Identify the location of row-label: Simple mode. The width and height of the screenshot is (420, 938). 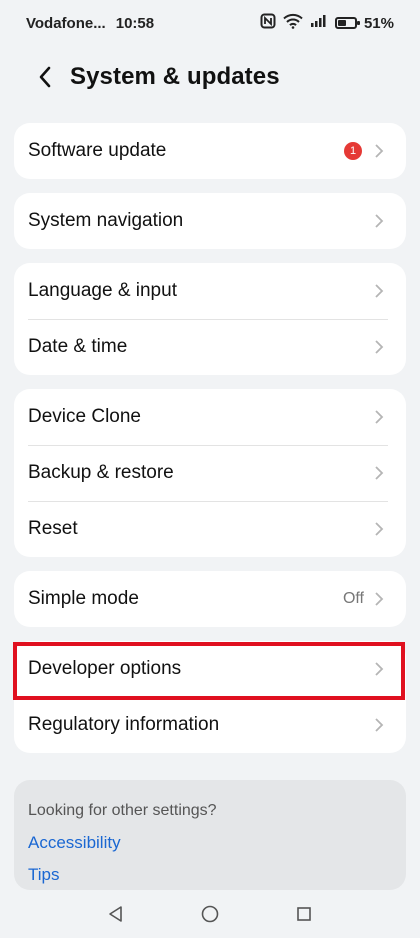
(83, 598).